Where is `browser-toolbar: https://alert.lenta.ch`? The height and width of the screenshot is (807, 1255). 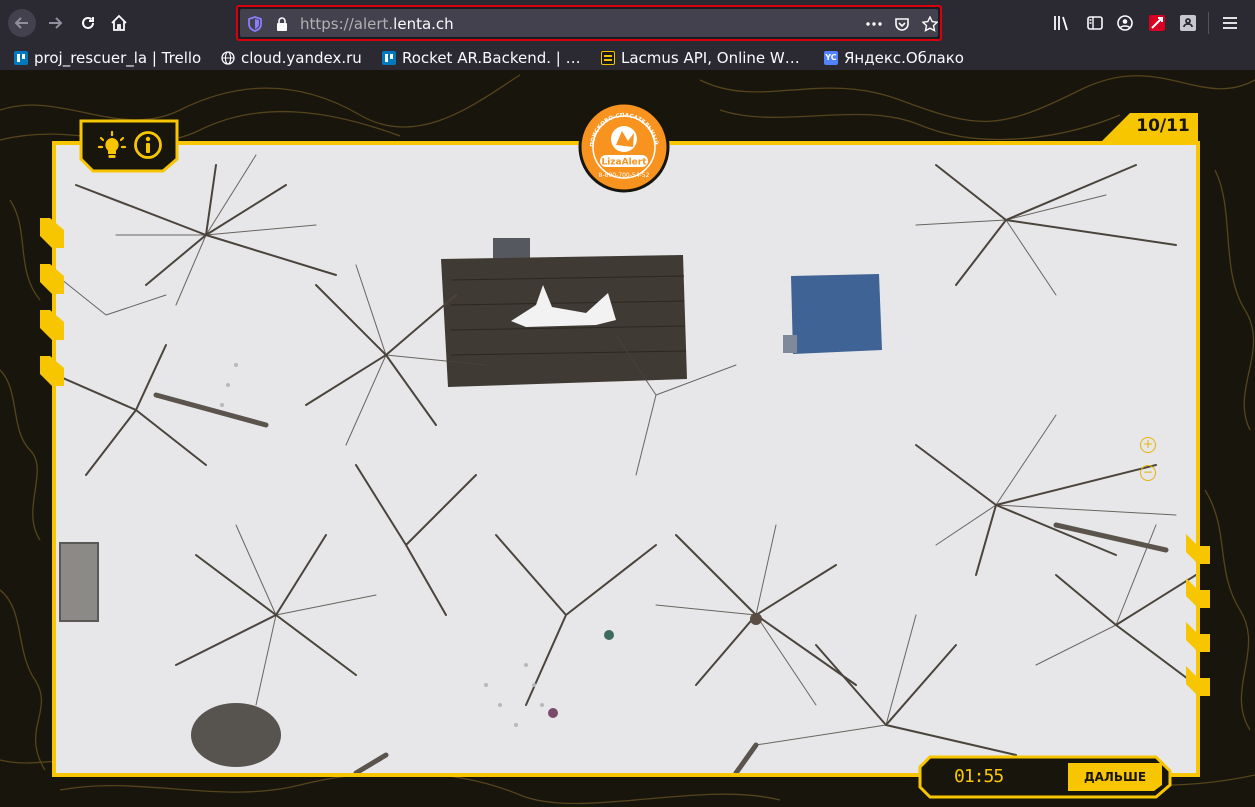 browser-toolbar: https://alert.lenta.ch is located at coordinates (627, 23).